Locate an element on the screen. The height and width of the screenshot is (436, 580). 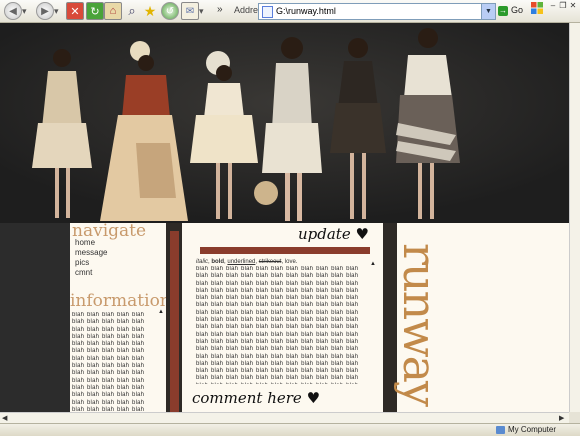
windows-logo-icon is located at coordinates (537, 8).